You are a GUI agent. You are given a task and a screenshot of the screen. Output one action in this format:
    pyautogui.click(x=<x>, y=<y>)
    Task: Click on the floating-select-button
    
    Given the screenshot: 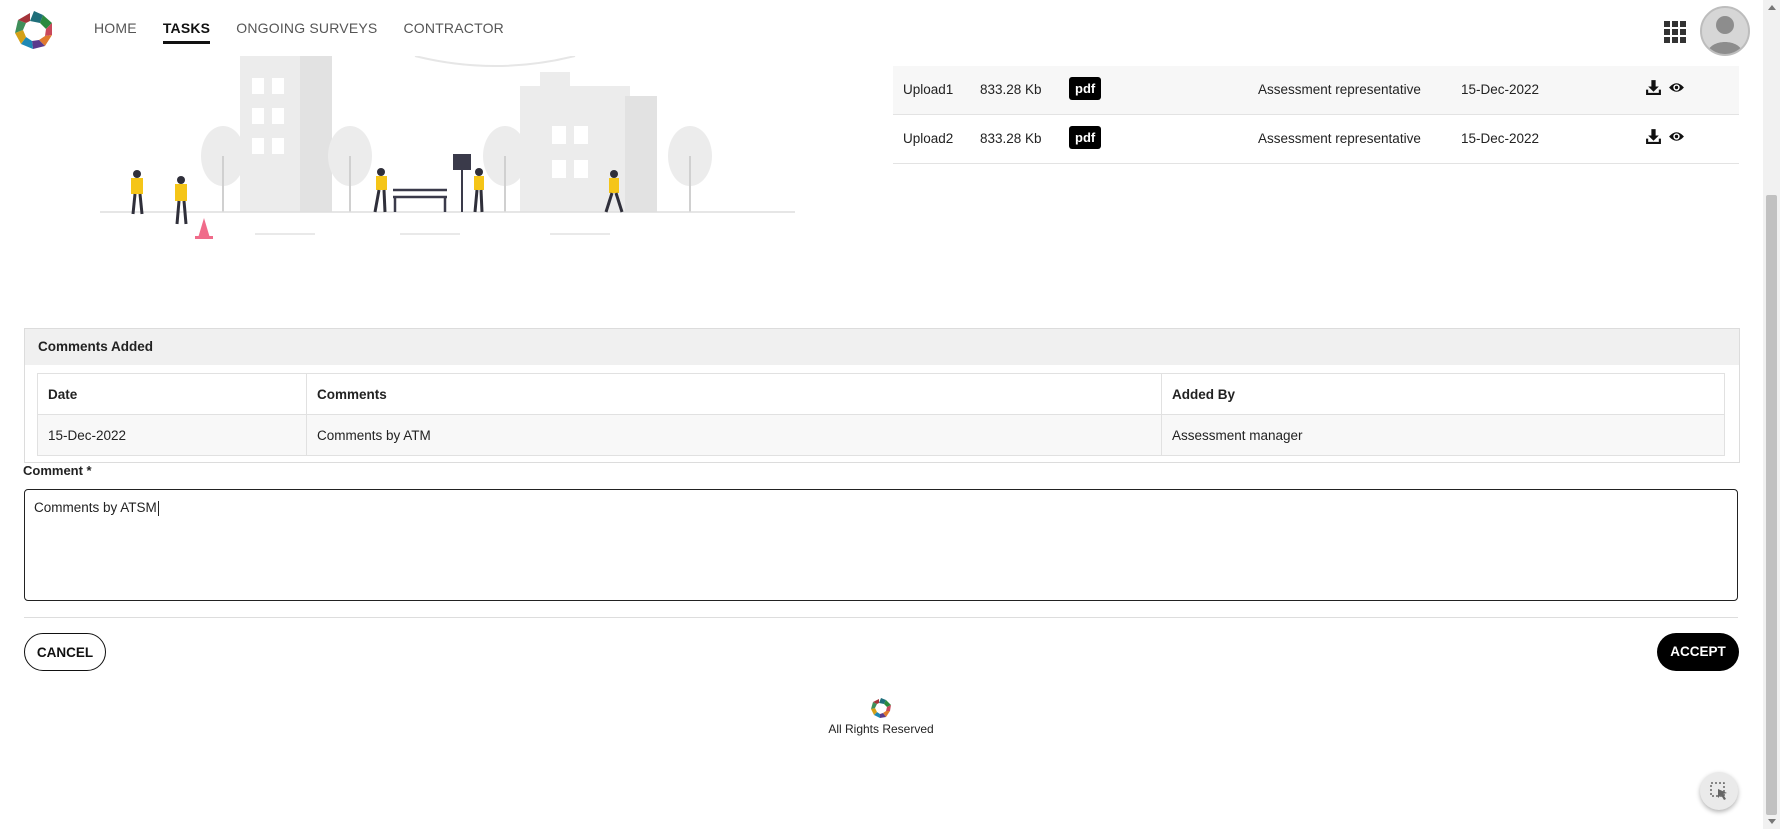 What is the action you would take?
    pyautogui.click(x=1719, y=791)
    